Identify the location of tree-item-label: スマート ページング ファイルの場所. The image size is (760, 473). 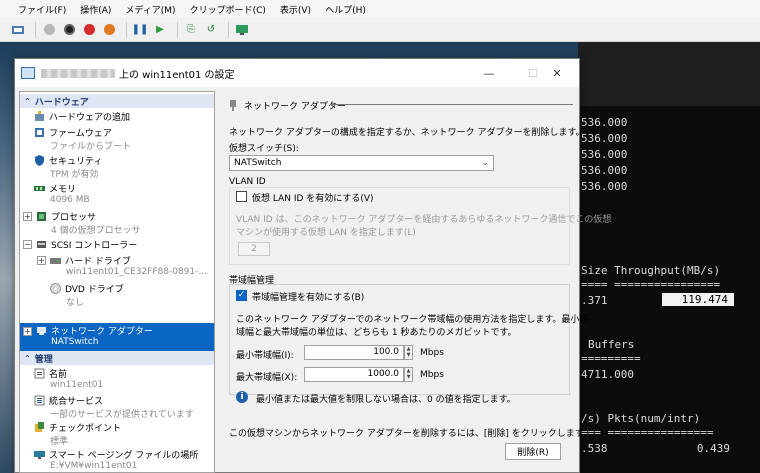
(124, 456).